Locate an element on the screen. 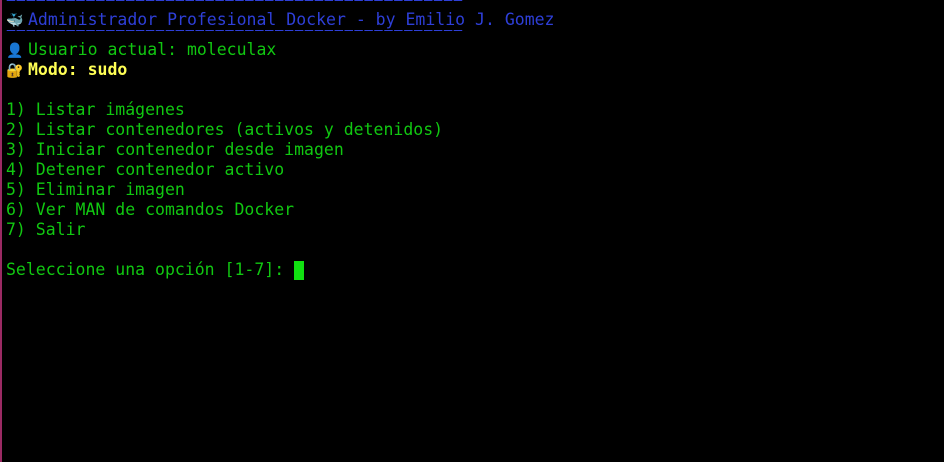  menu-item-stop-container: 4) Detener contenedor activo is located at coordinates (145, 169).